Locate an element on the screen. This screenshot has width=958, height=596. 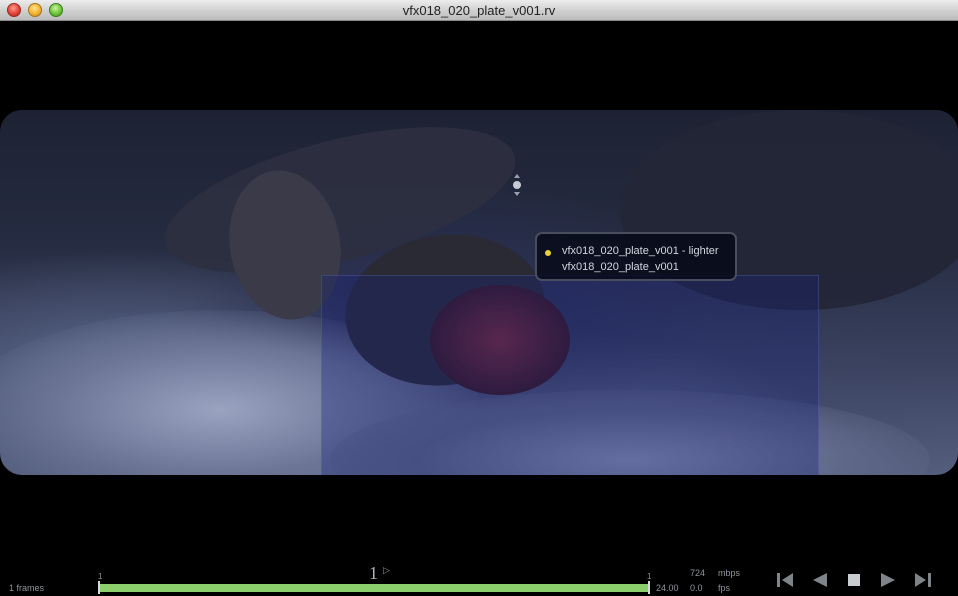
frames-count: 1 frames is located at coordinates (27, 588).